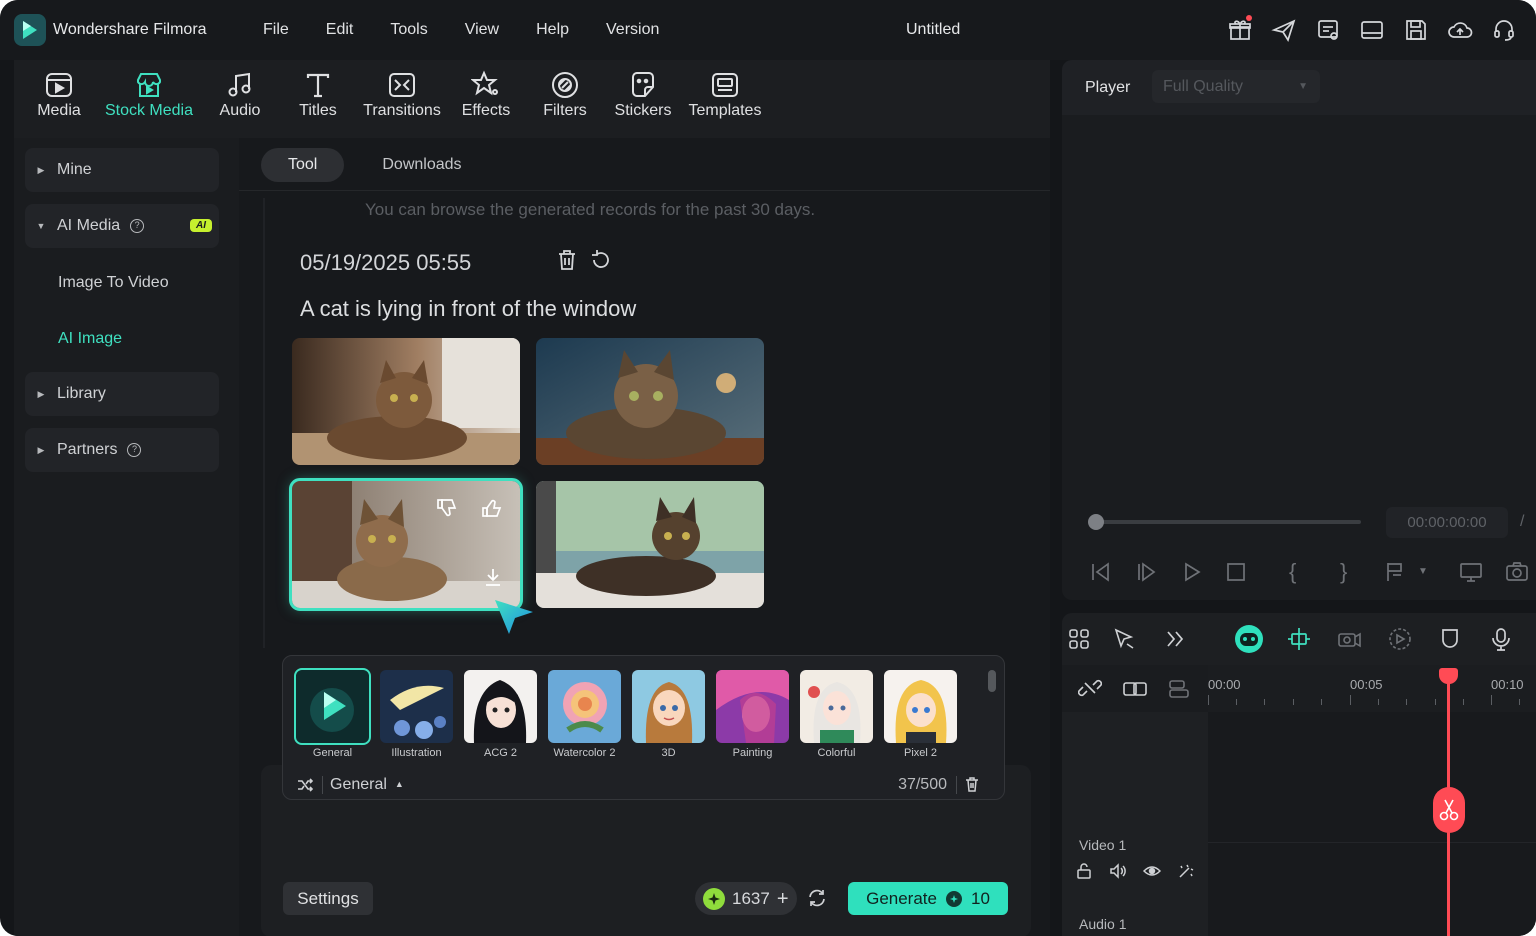 Image resolution: width=1536 pixels, height=936 pixels. What do you see at coordinates (240, 94) in the screenshot?
I see `tab-audio: Audio` at bounding box center [240, 94].